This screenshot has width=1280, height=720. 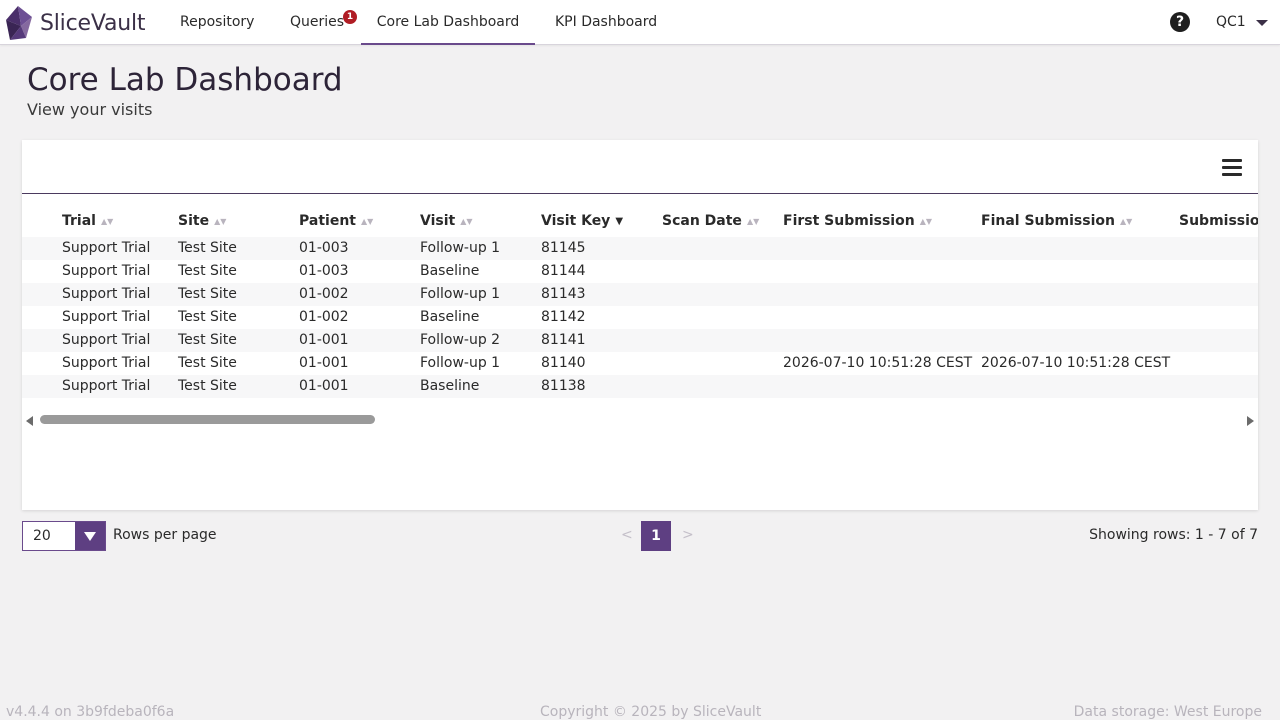 I want to click on dropdown-arrow-icon, so click(x=90, y=536).